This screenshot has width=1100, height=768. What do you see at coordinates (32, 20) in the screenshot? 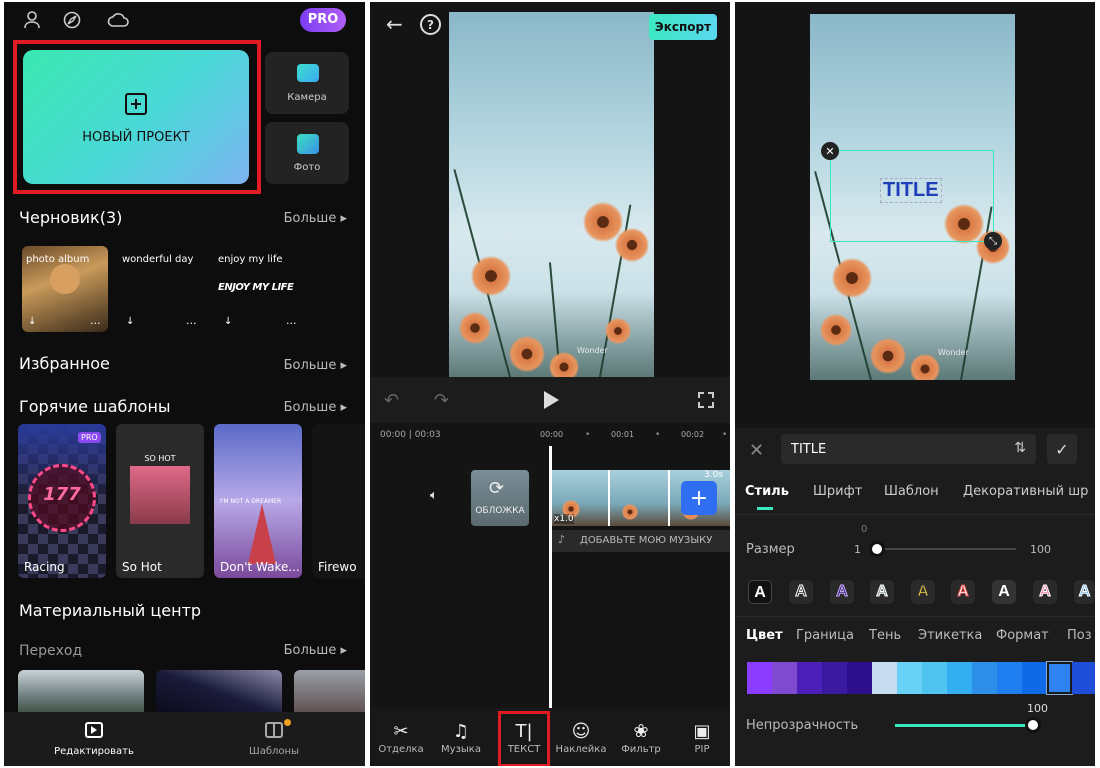
I see `profile-icon` at bounding box center [32, 20].